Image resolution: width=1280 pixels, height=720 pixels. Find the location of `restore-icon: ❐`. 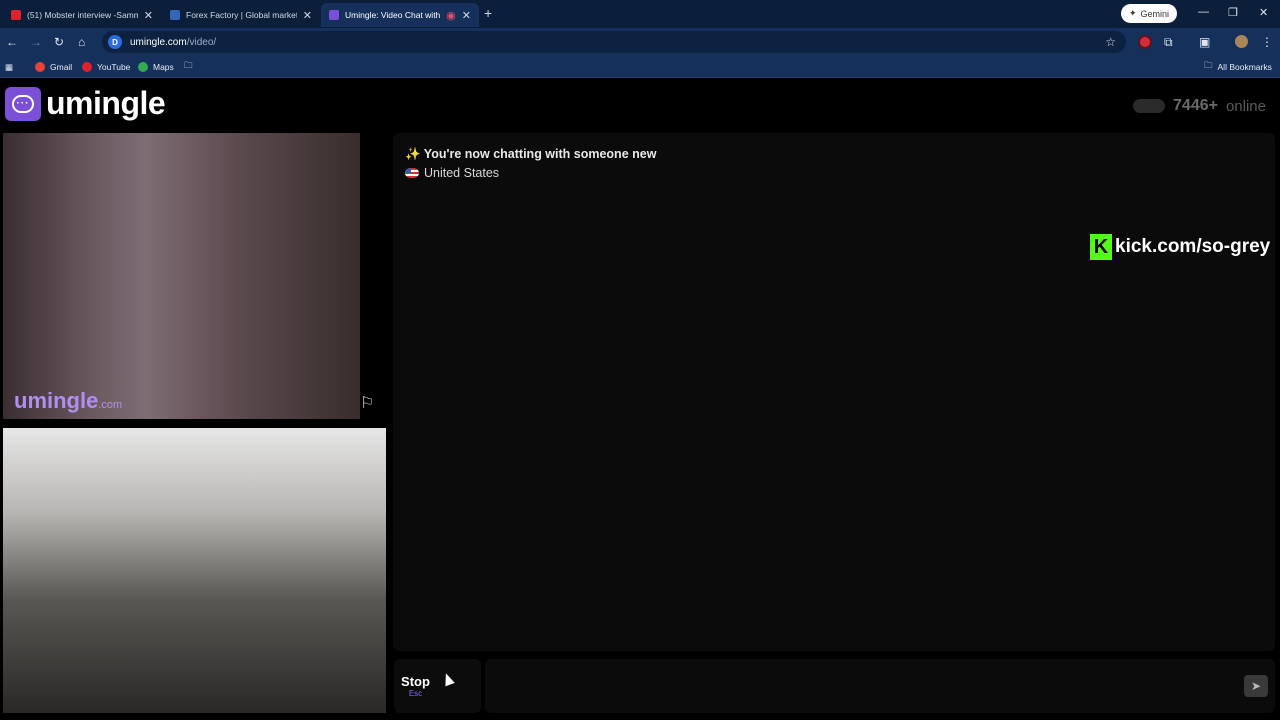

restore-icon: ❐ is located at coordinates (1233, 12).